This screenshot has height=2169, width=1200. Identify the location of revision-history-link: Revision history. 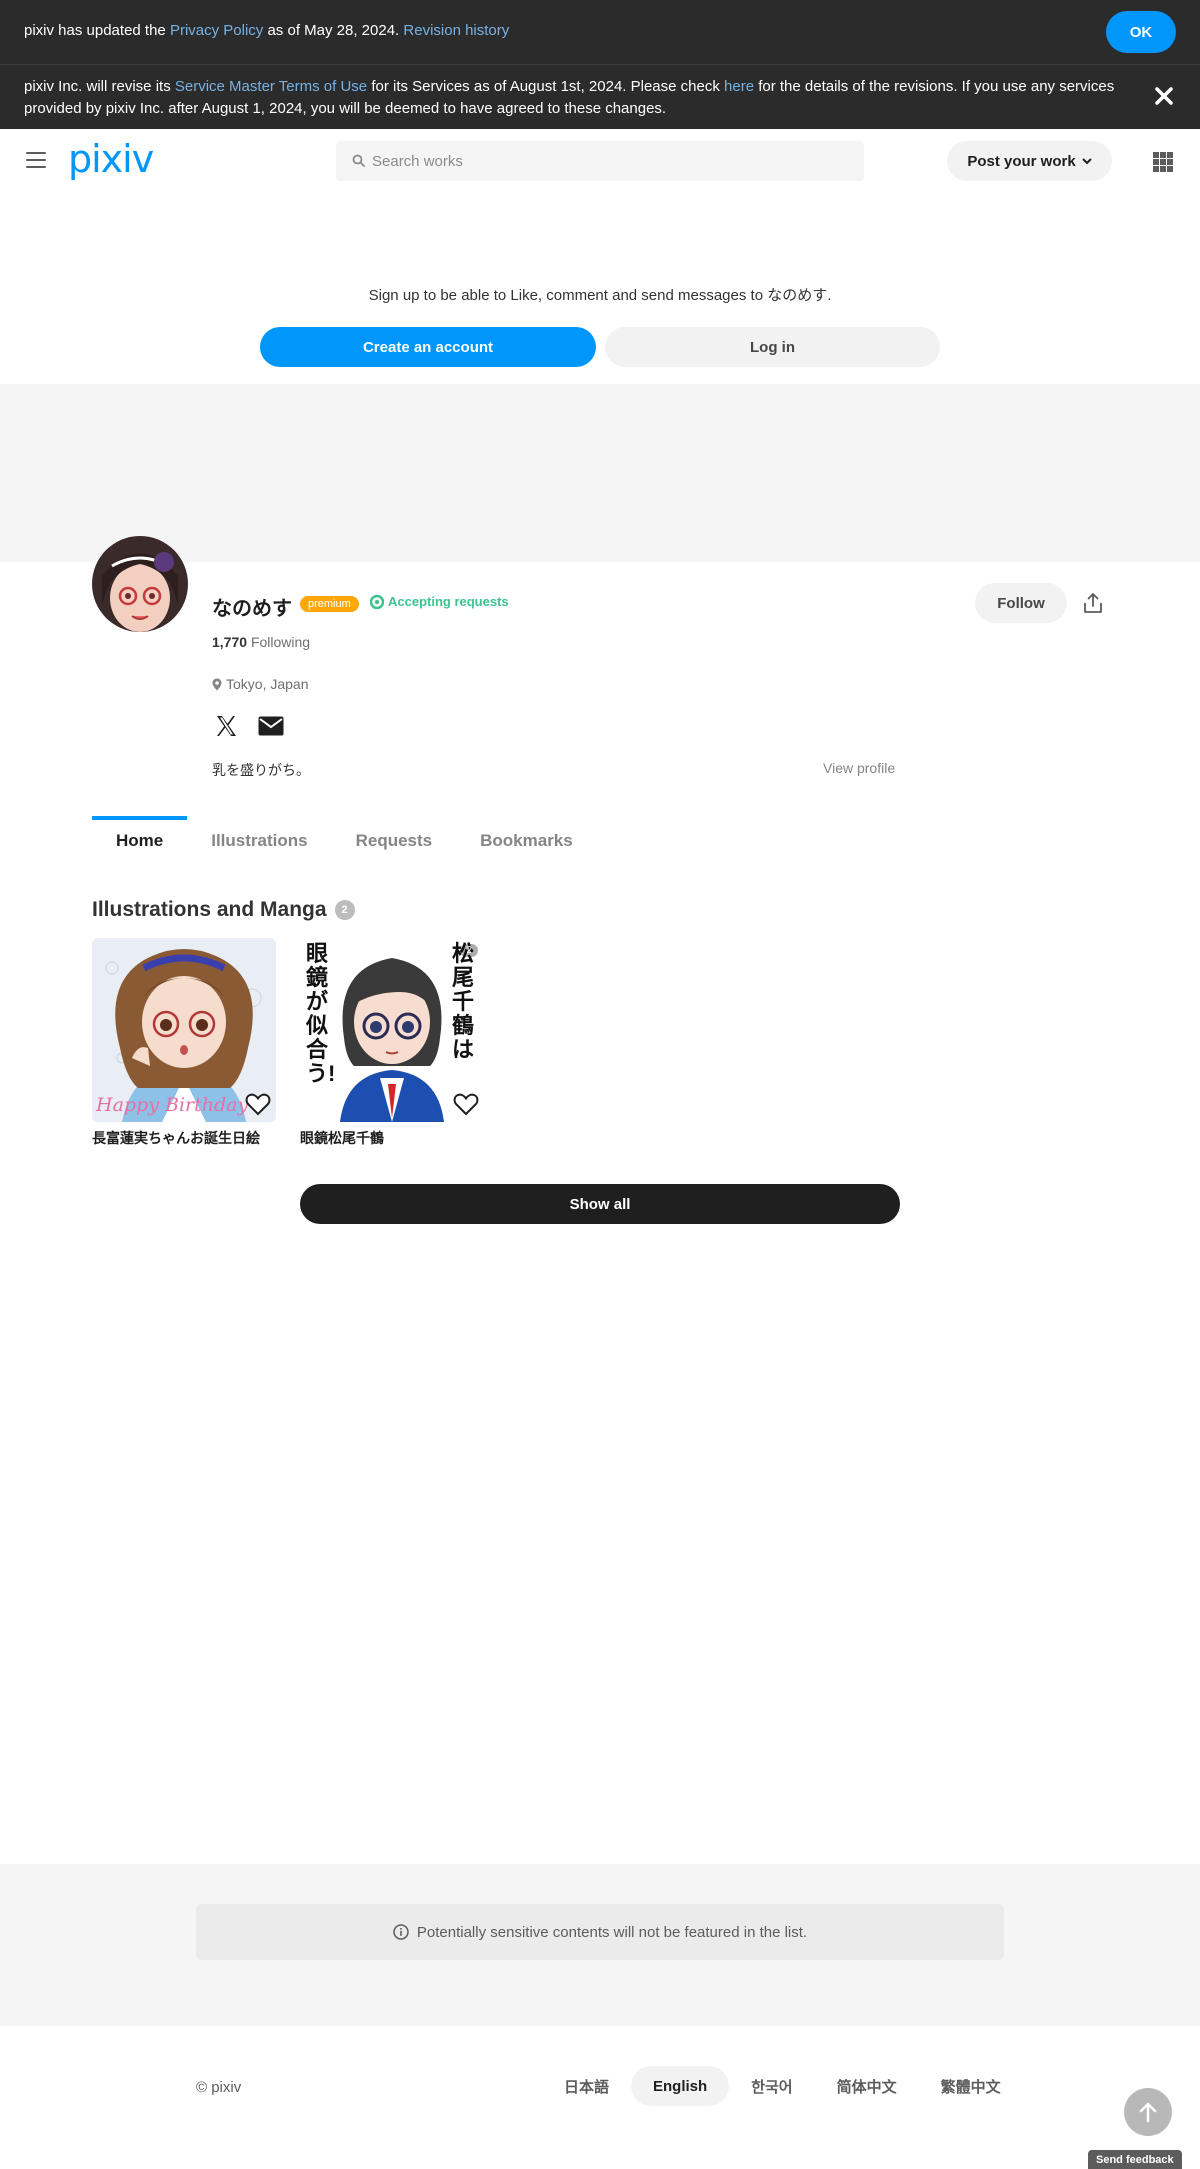
(456, 30).